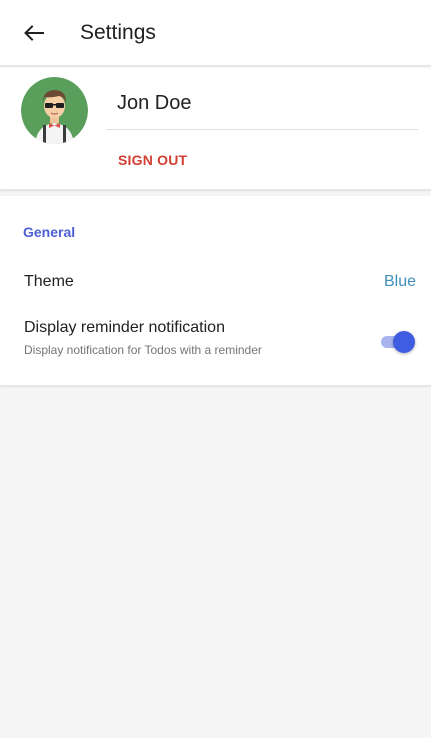  What do you see at coordinates (152, 160) in the screenshot?
I see `sign-out-button: SIGN OUT` at bounding box center [152, 160].